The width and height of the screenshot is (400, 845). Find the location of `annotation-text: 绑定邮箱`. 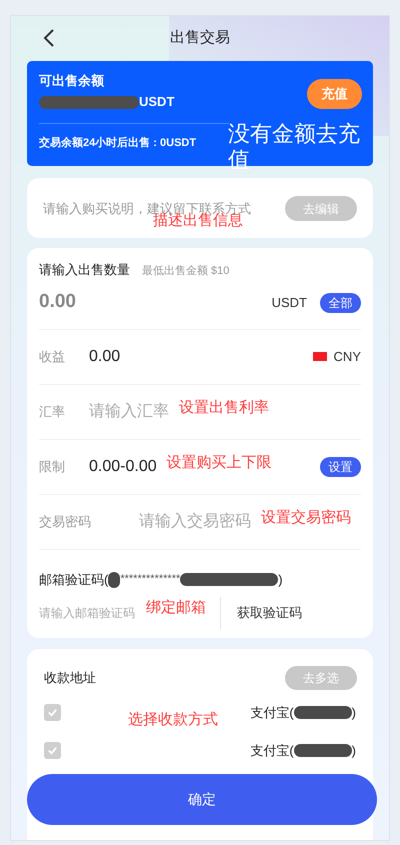

annotation-text: 绑定邮箱 is located at coordinates (176, 608).